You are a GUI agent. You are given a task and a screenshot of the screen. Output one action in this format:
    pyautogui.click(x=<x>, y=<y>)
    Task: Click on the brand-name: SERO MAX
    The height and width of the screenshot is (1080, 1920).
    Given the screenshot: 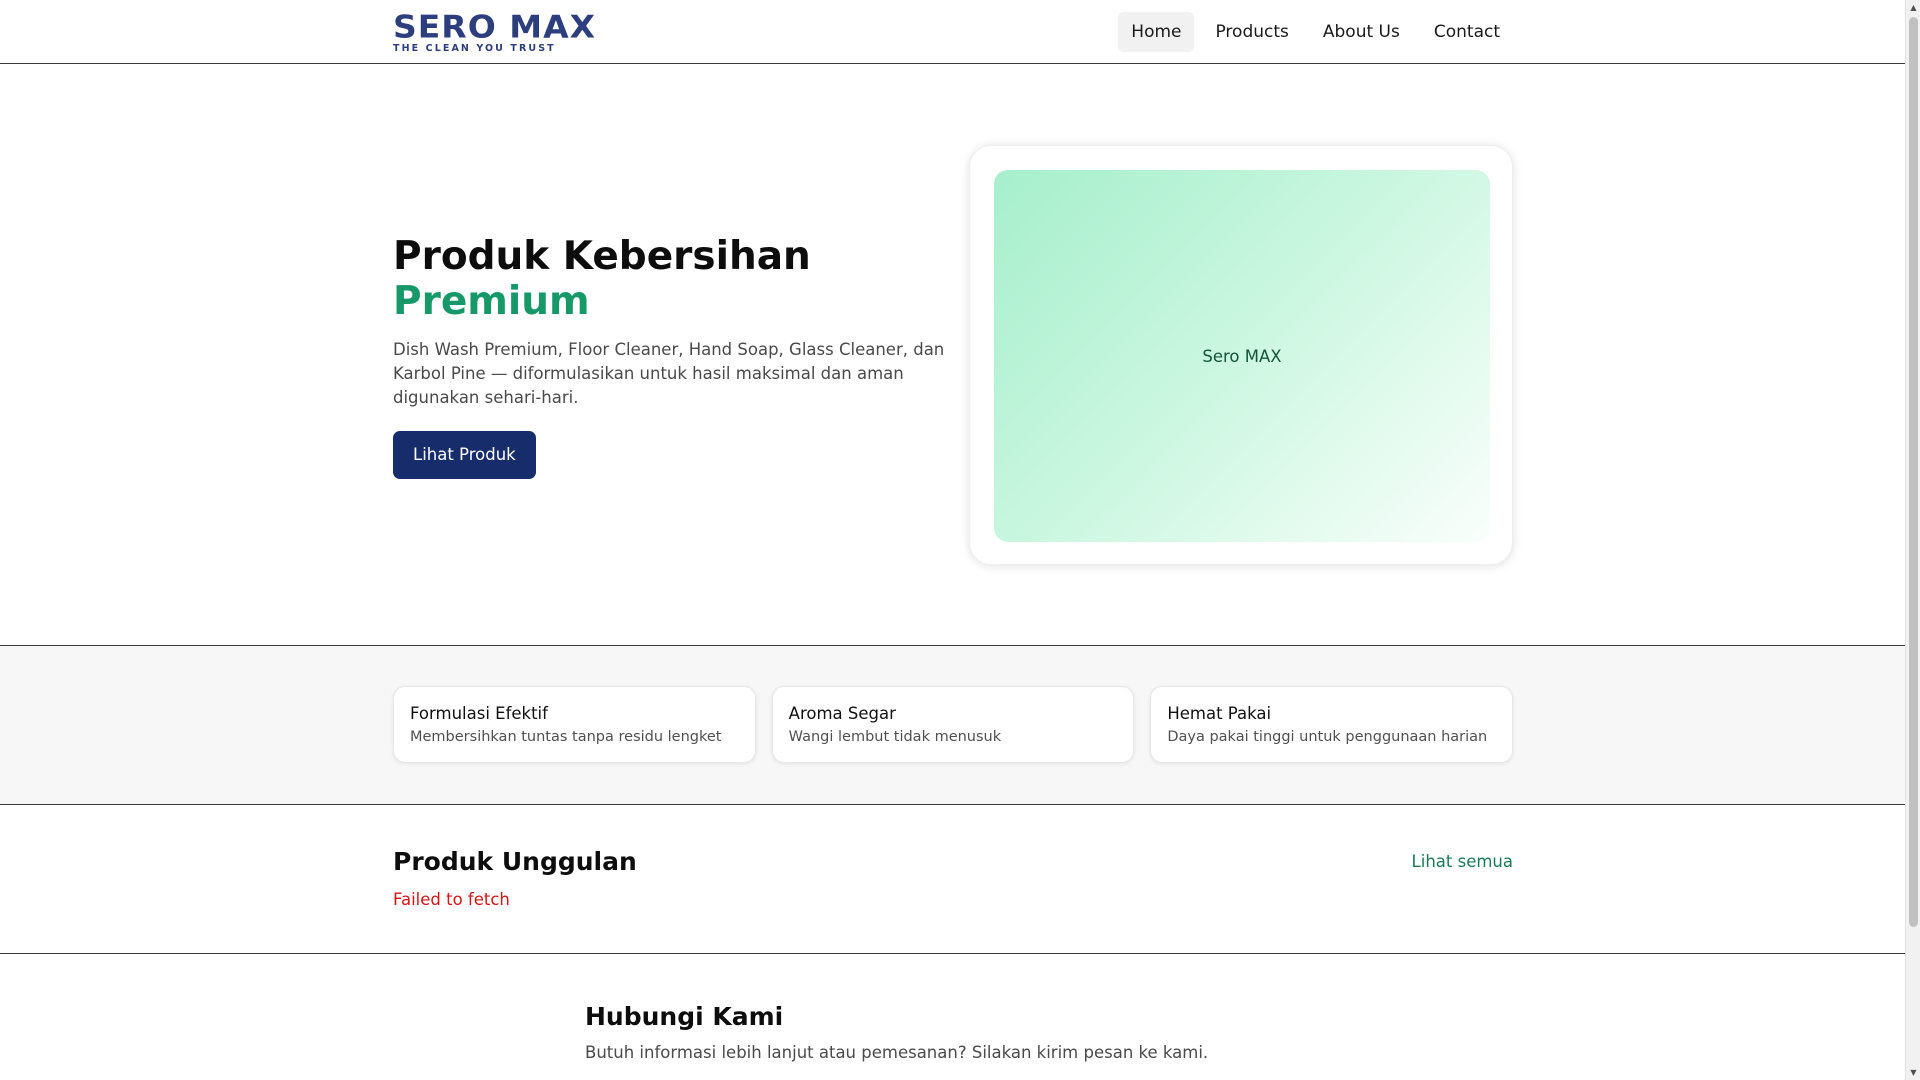 What is the action you would take?
    pyautogui.click(x=495, y=27)
    